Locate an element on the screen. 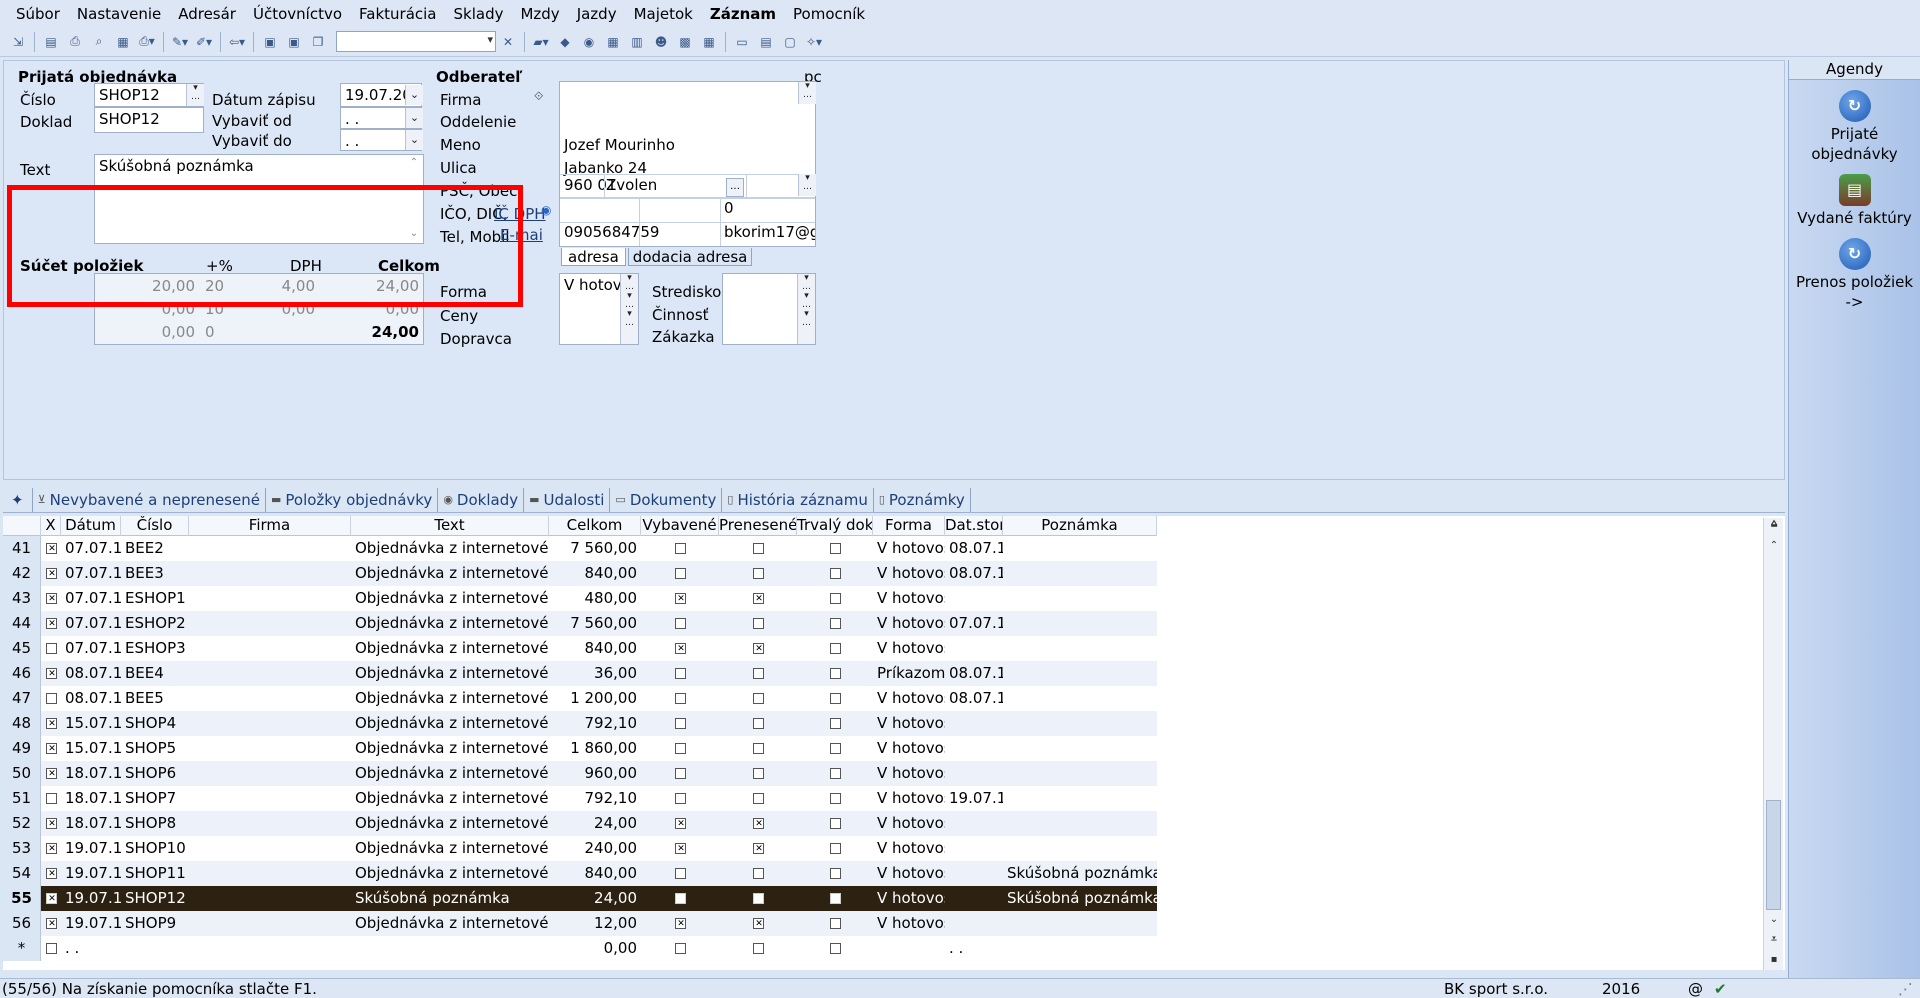 The width and height of the screenshot is (1920, 998). menu-item: Sklady is located at coordinates (479, 14).